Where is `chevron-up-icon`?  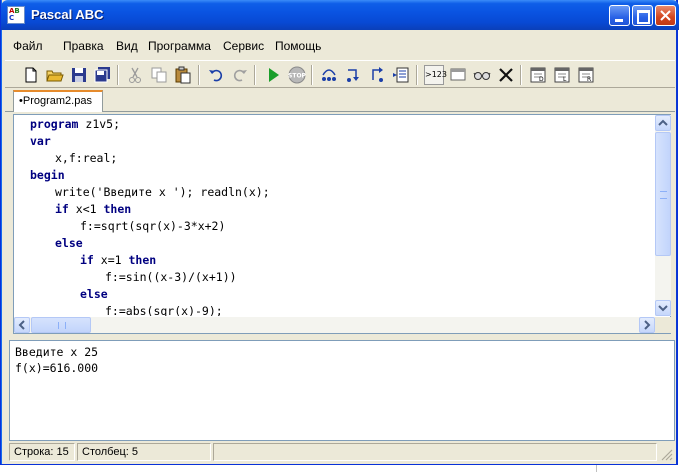
chevron-up-icon is located at coordinates (663, 122).